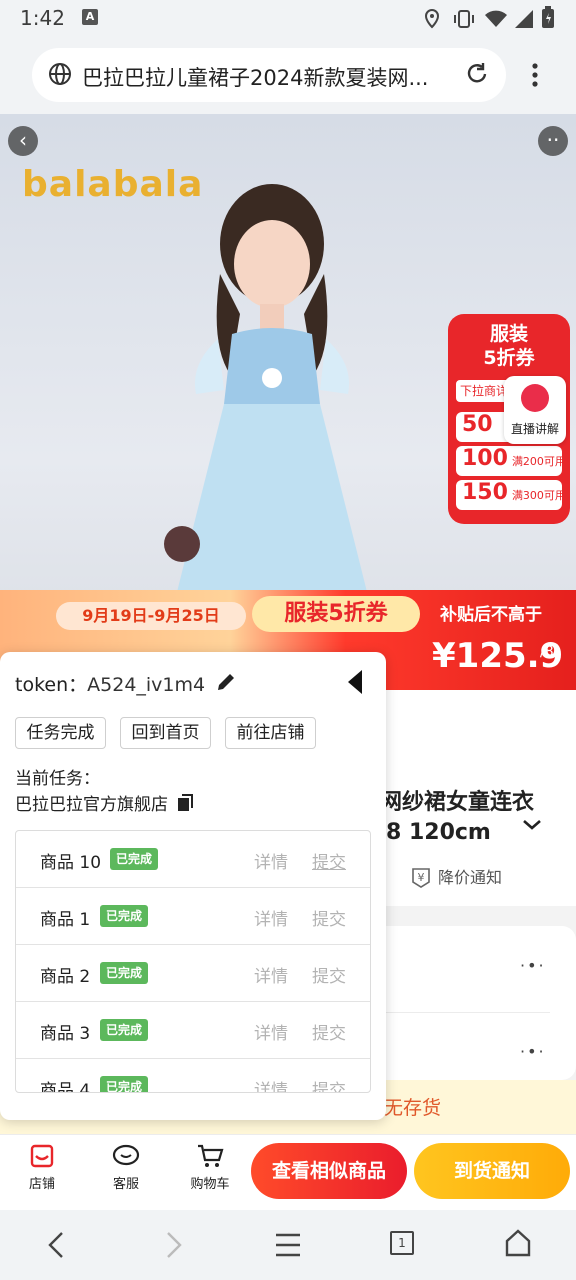 This screenshot has height=1280, width=576. Describe the element at coordinates (42, 18) in the screenshot. I see `clock: 1:42` at that location.